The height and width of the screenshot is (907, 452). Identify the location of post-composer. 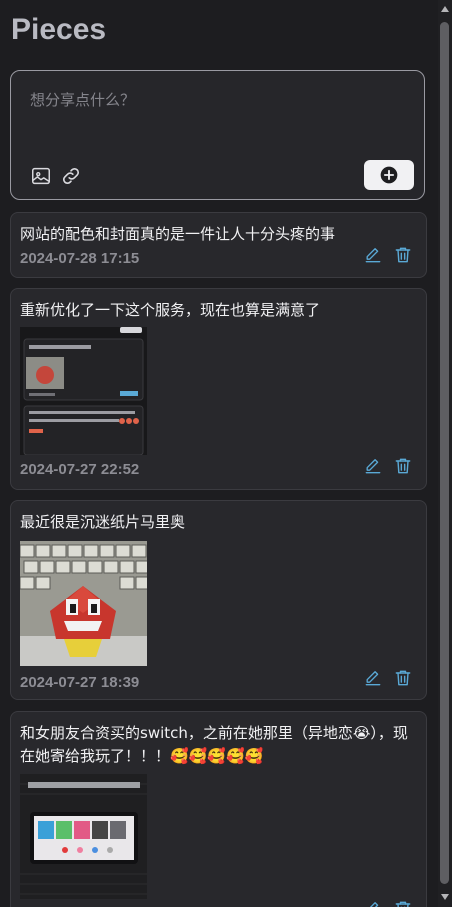
(217, 135).